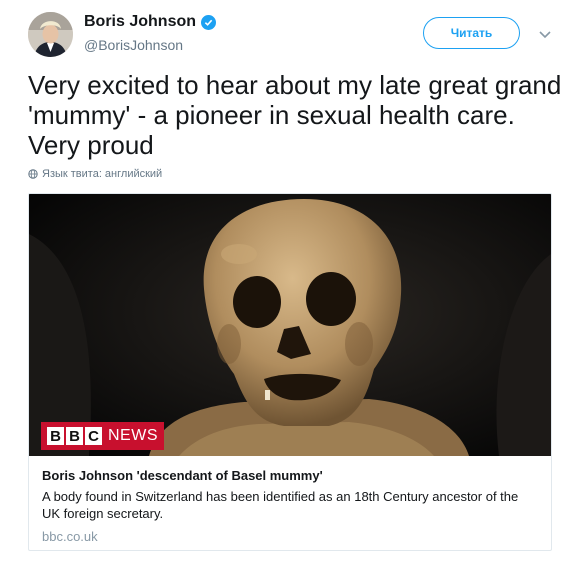 This screenshot has width=585, height=578. I want to click on verified-badge-icon, so click(209, 22).